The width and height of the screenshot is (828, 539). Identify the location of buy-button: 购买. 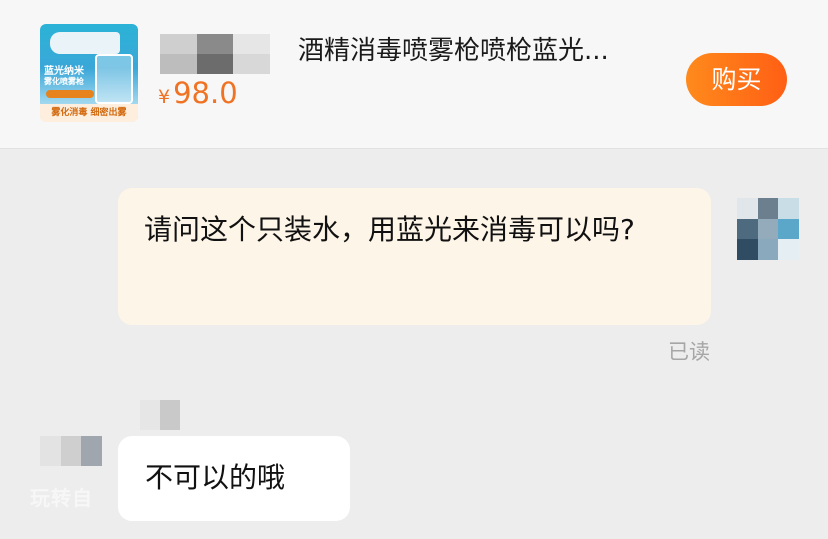
(736, 79).